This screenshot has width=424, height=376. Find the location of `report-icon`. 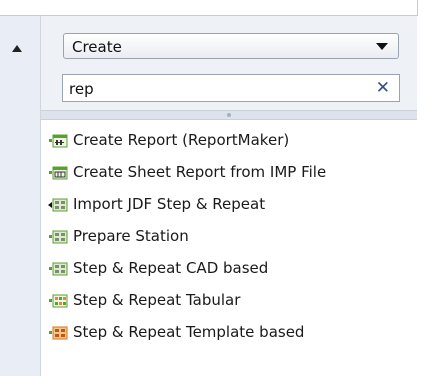

report-icon is located at coordinates (58, 141).